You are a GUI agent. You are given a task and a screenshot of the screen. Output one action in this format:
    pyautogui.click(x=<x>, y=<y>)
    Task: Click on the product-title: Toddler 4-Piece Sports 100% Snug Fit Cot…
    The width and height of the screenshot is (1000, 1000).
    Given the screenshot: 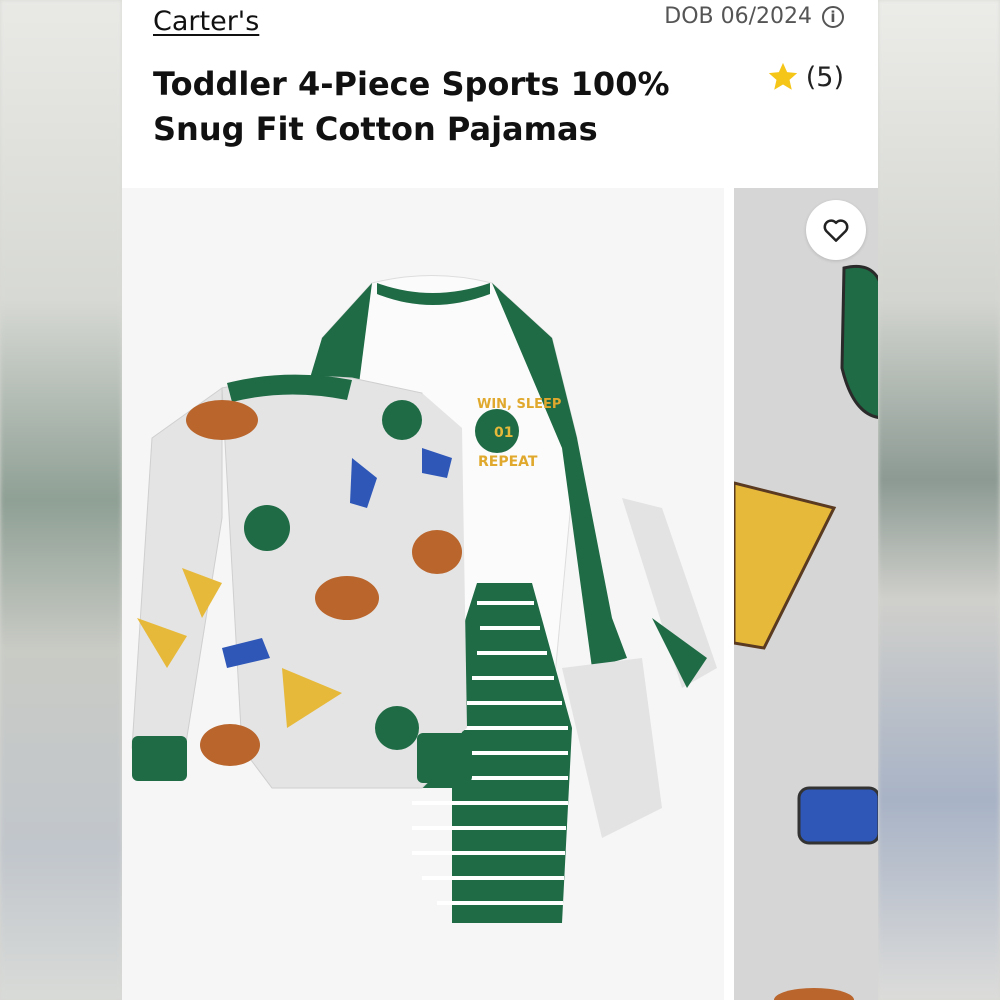 What is the action you would take?
    pyautogui.click(x=411, y=106)
    